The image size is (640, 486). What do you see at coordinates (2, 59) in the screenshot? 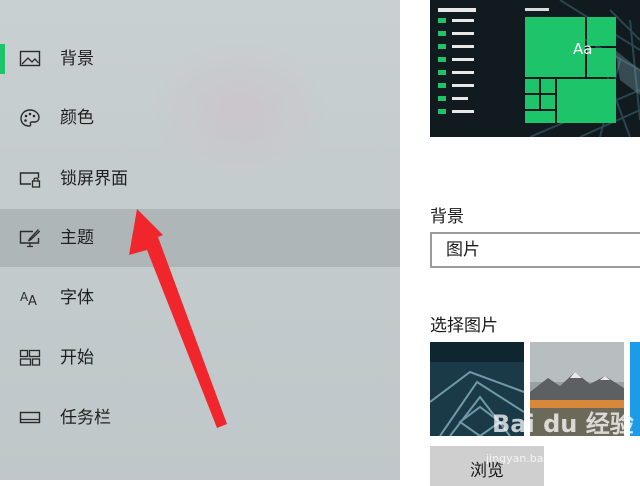
I see `active-indicator` at bounding box center [2, 59].